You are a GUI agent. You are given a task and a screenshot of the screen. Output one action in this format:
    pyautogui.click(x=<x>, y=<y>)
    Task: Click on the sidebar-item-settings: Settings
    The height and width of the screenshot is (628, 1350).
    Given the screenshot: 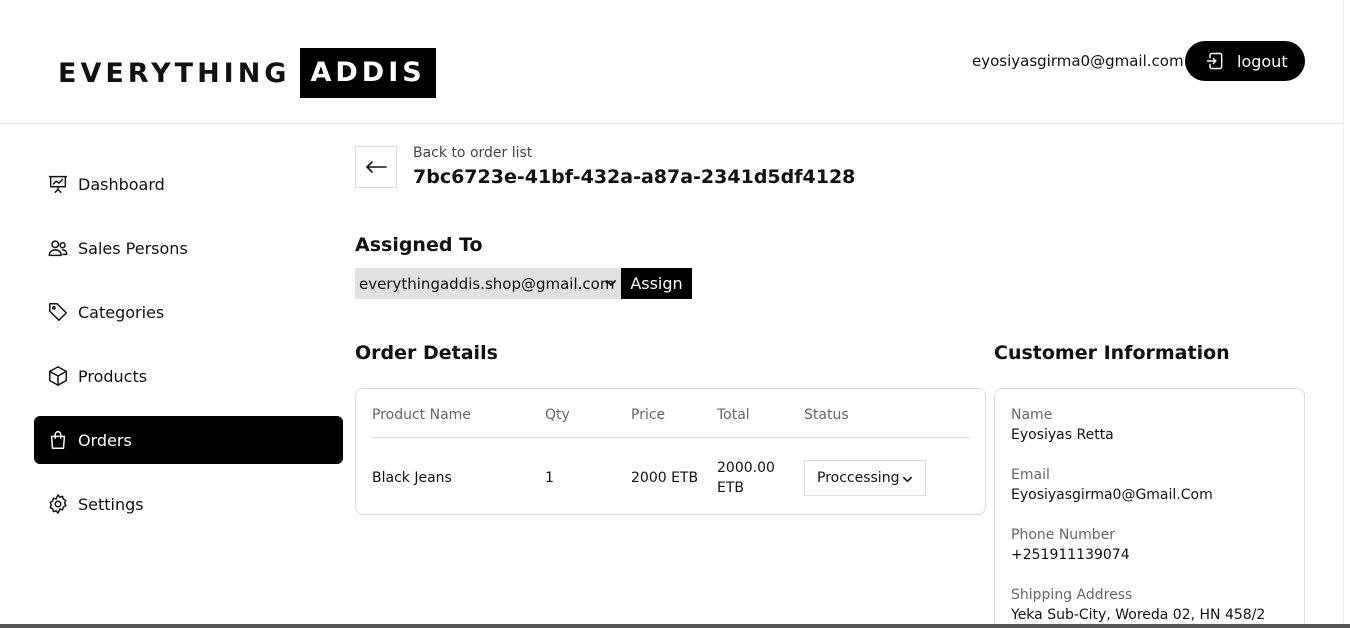 What is the action you would take?
    pyautogui.click(x=188, y=504)
    